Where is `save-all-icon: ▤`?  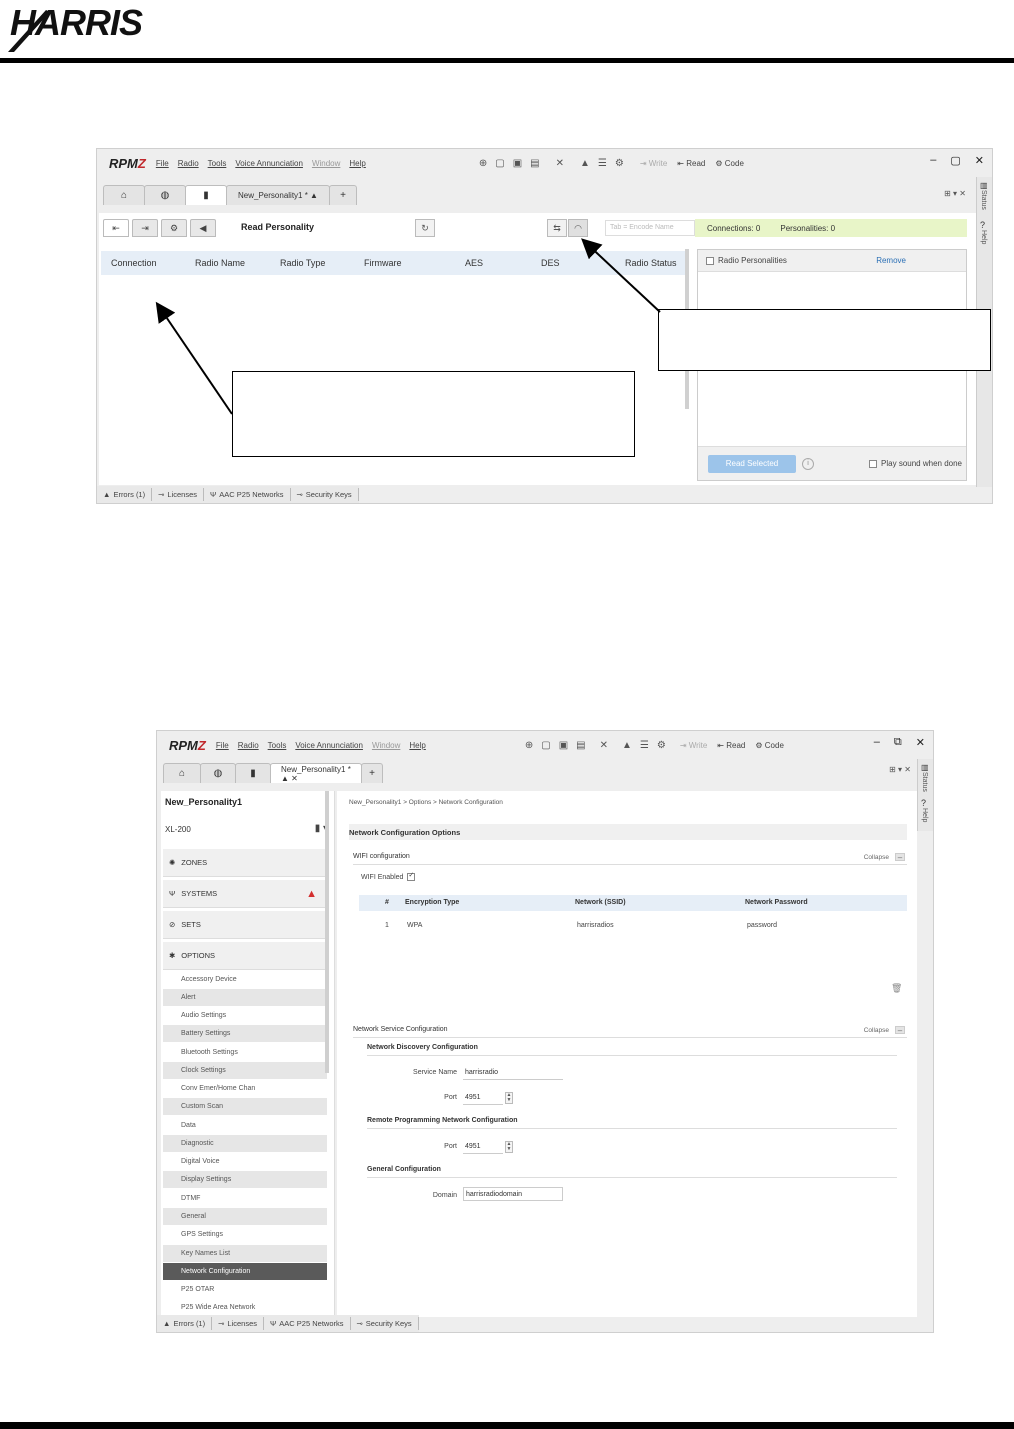
save-all-icon: ▤ is located at coordinates (580, 745).